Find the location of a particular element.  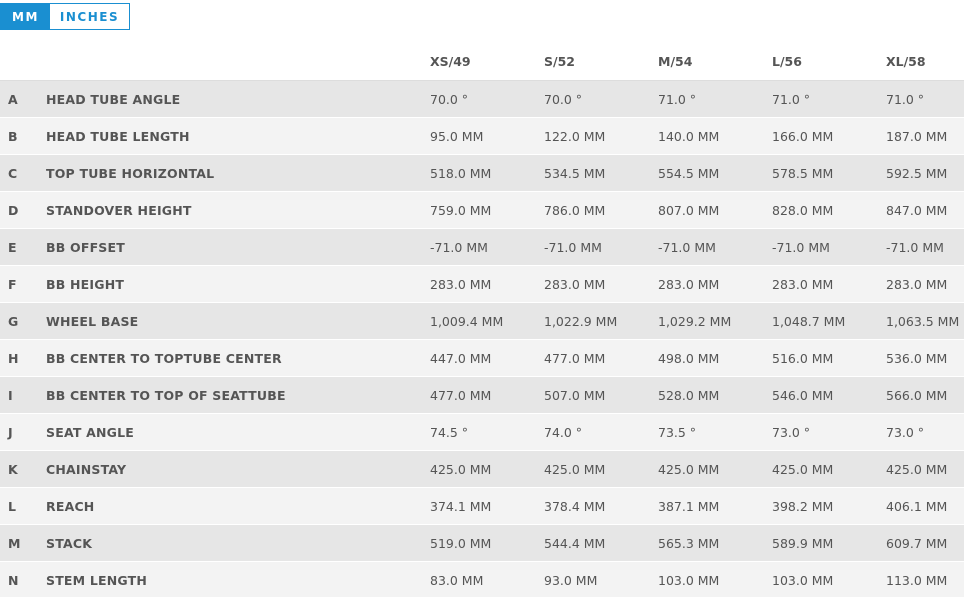

row-value: 1,063.5 MM is located at coordinates (923, 321).